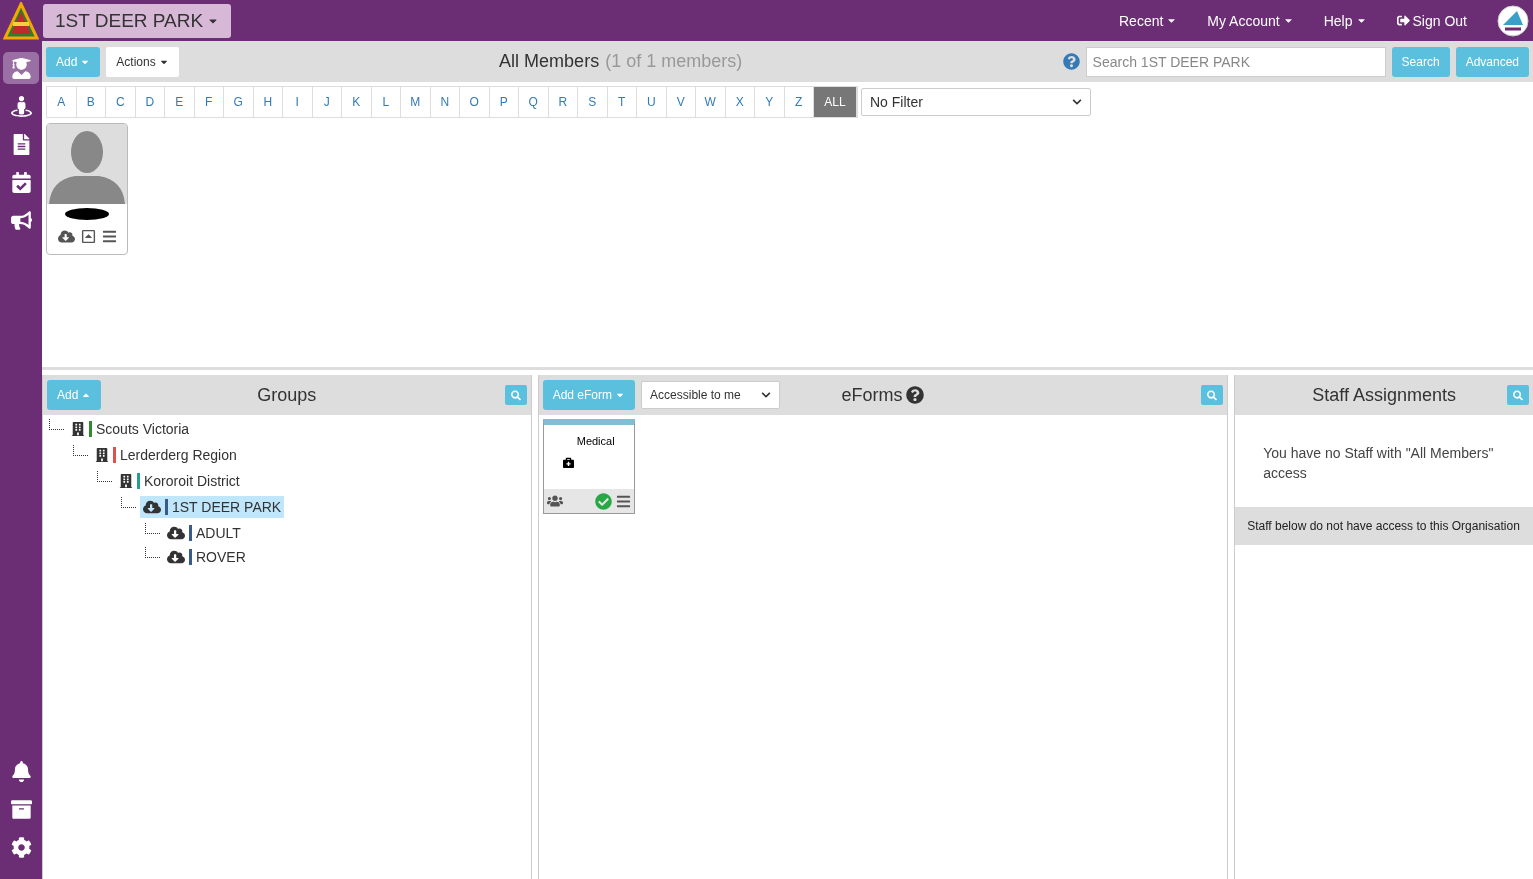 The image size is (1533, 879). What do you see at coordinates (549, 61) in the screenshot?
I see `members-title: All Members` at bounding box center [549, 61].